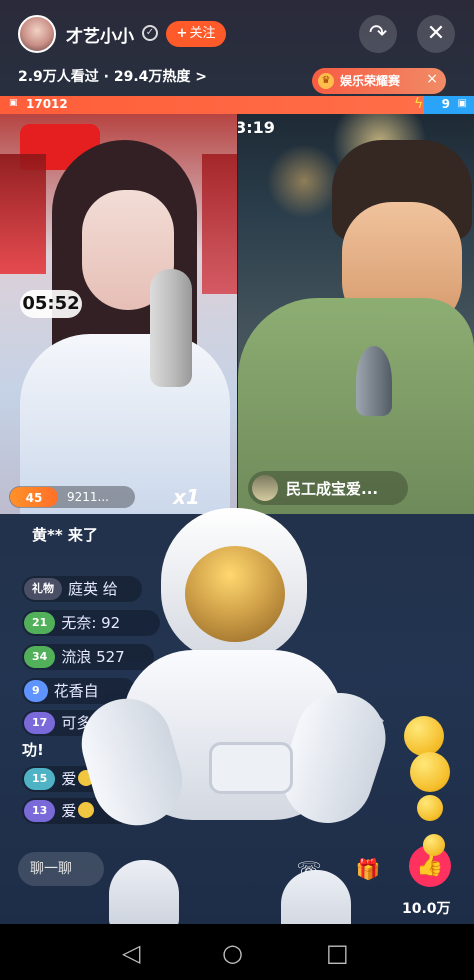 This screenshot has height=980, width=474. Describe the element at coordinates (37, 34) in the screenshot. I see `host-avatar` at that location.